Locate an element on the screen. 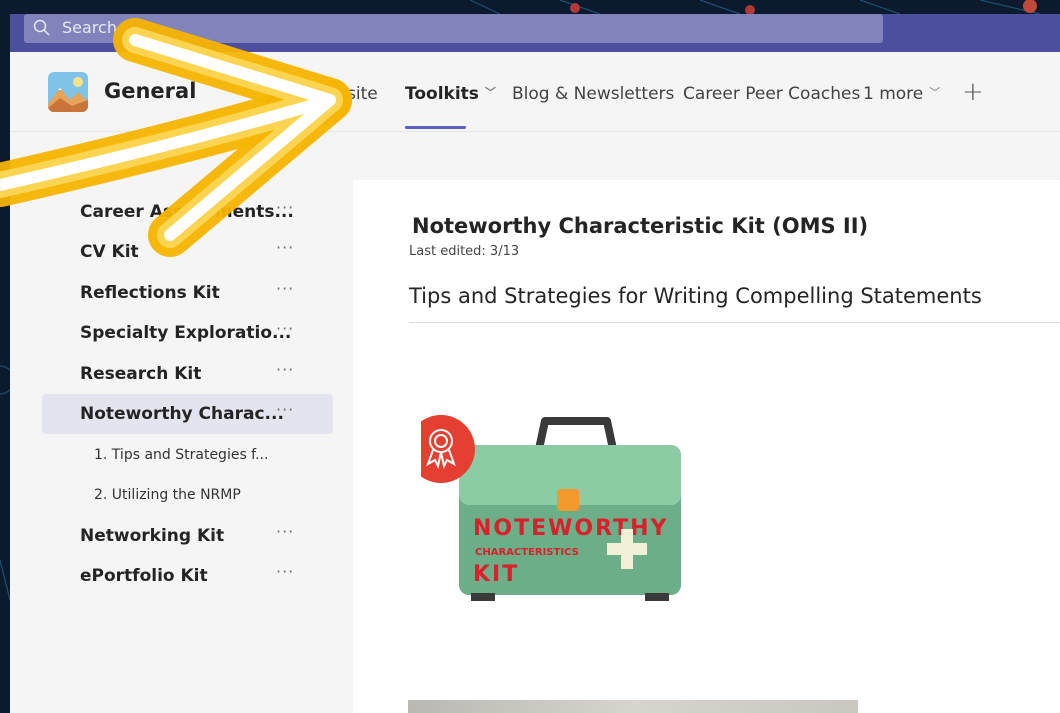  sidebar-item-networking-kit: Networking Kit ··· is located at coordinates (187, 536).